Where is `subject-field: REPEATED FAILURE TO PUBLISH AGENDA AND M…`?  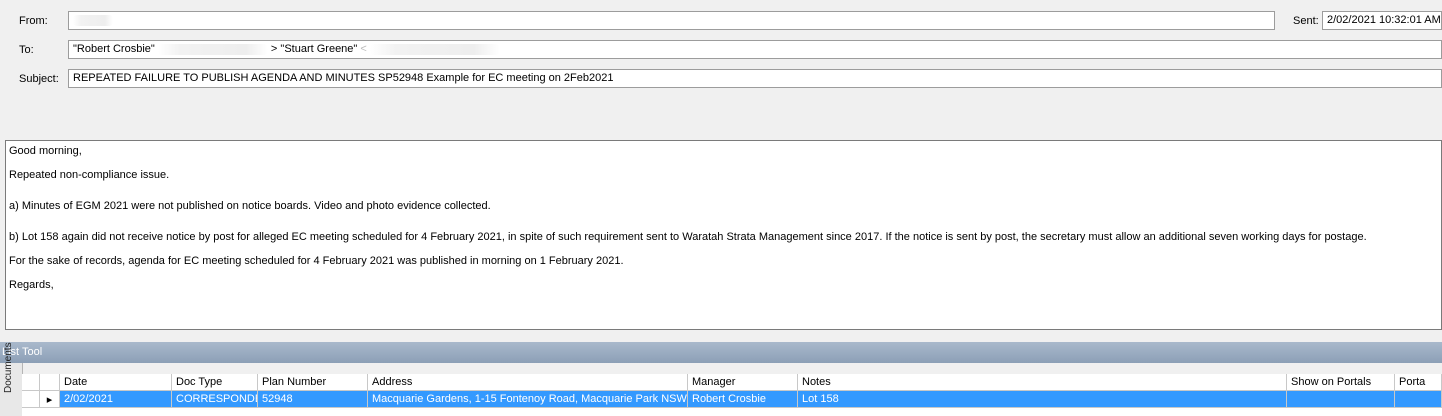 subject-field: REPEATED FAILURE TO PUBLISH AGENDA AND M… is located at coordinates (755, 78).